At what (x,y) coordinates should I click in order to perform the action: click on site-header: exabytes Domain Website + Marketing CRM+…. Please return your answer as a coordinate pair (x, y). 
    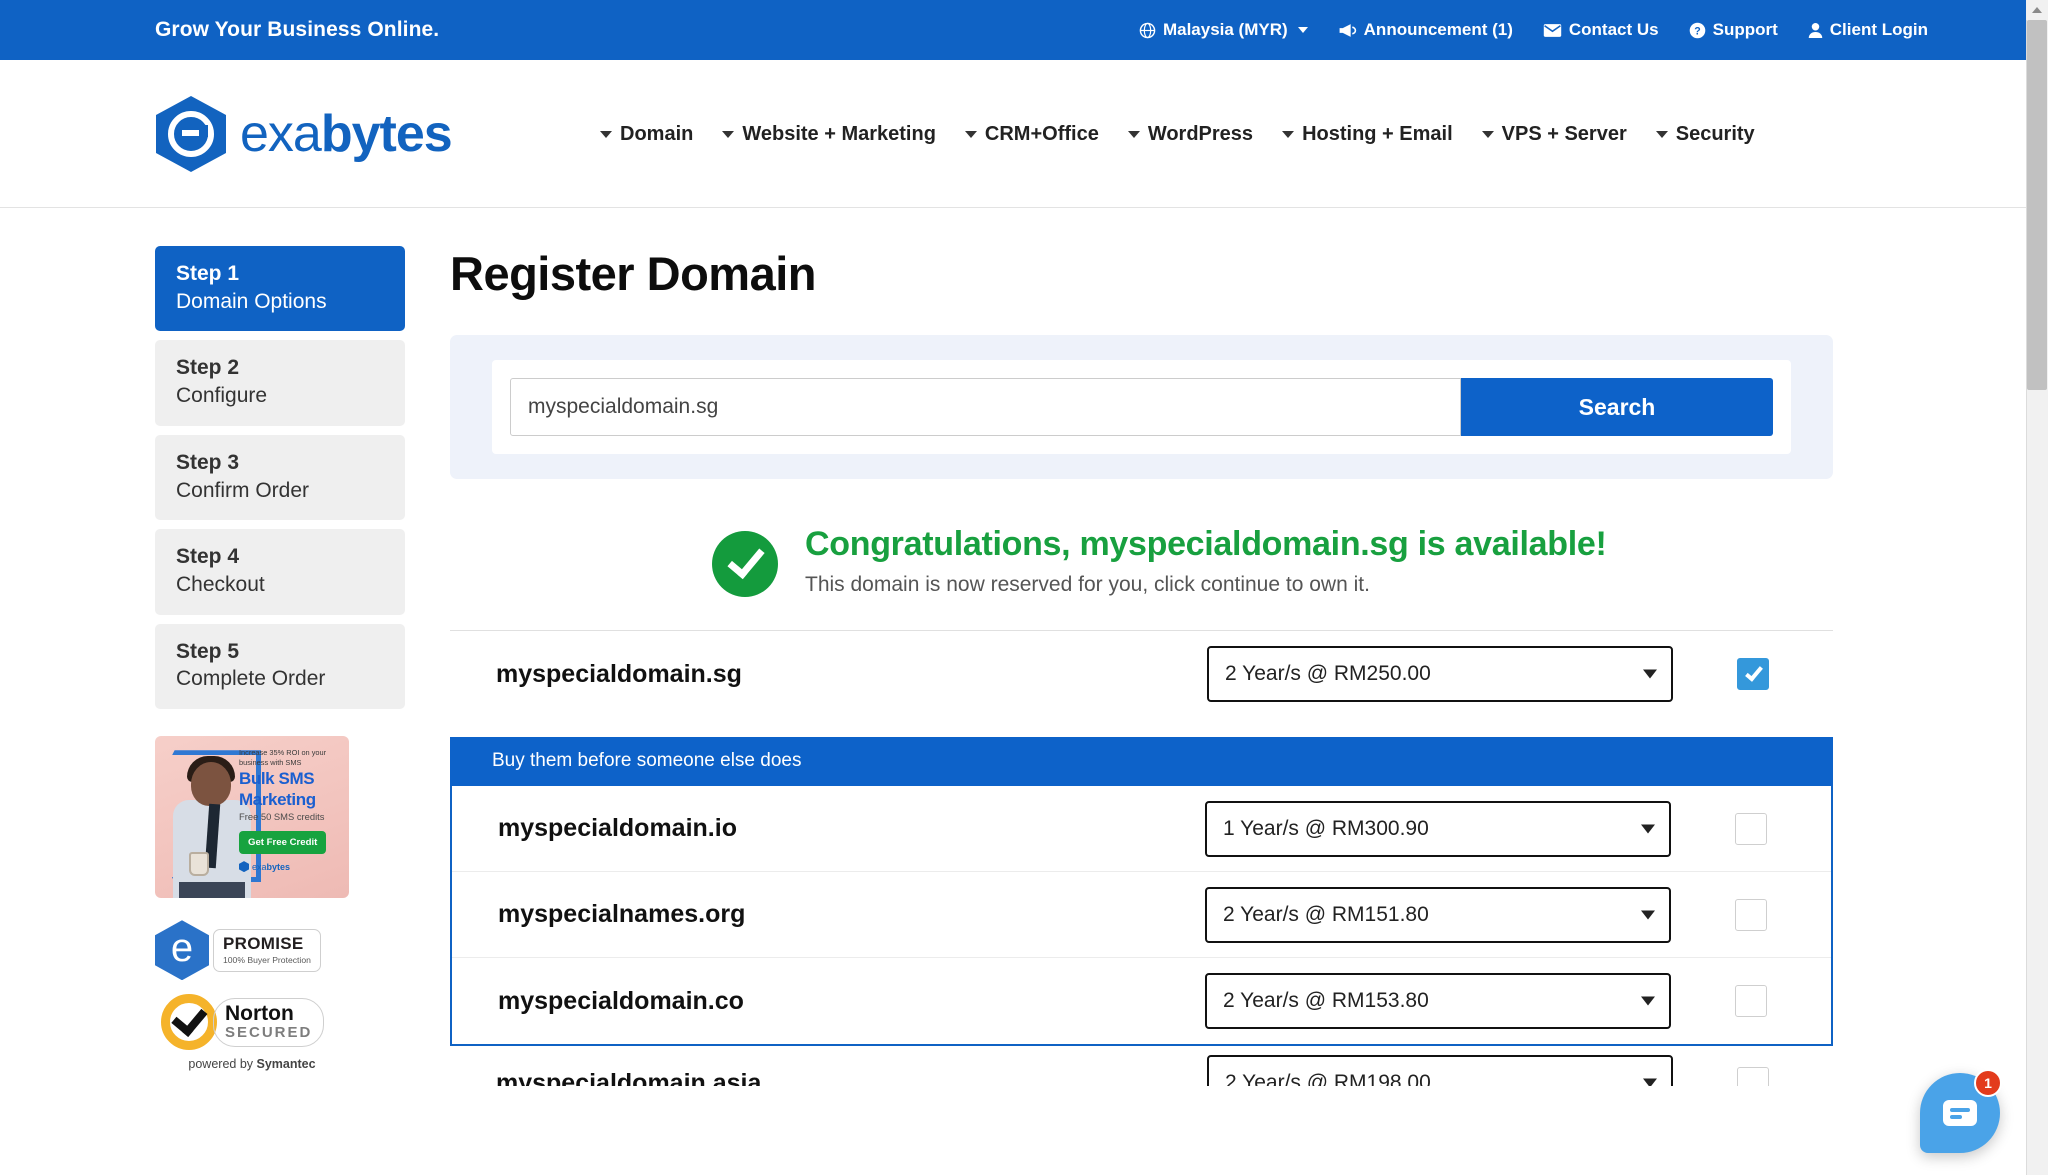
    Looking at the image, I should click on (1024, 134).